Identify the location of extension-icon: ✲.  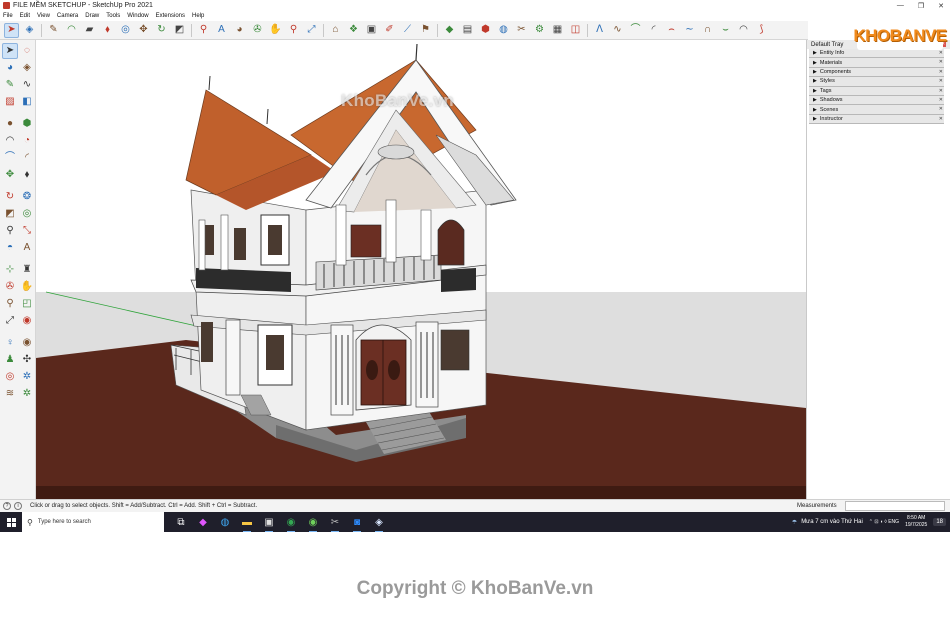
(27, 377).